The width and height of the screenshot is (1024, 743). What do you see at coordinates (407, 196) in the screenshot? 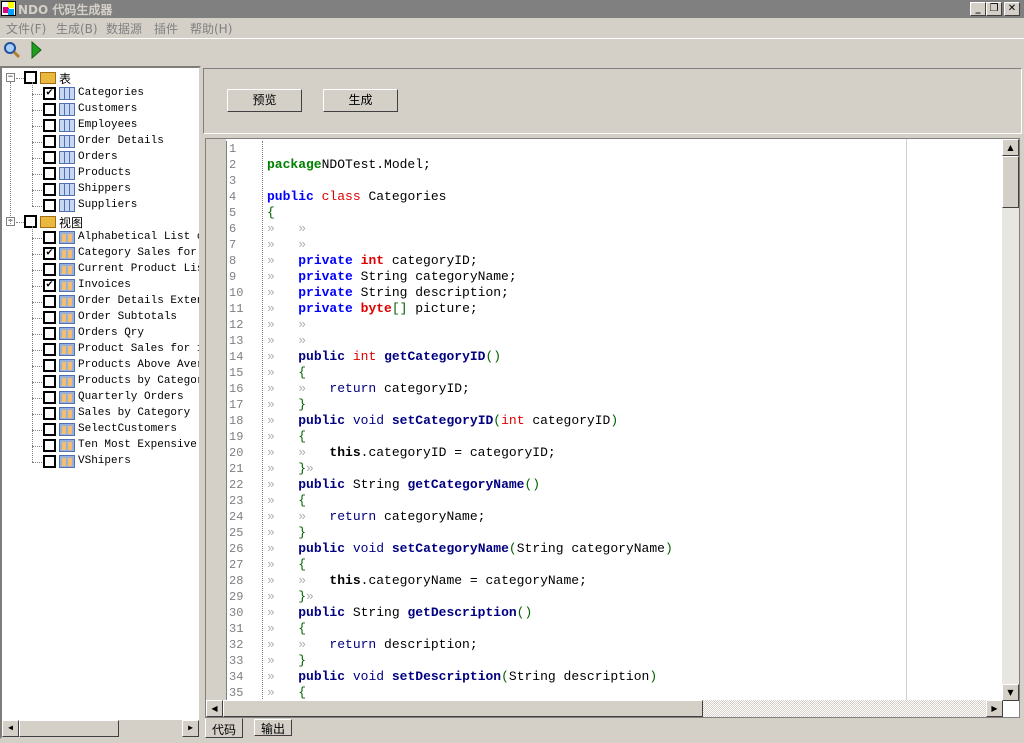
I see `code-token: Categories` at bounding box center [407, 196].